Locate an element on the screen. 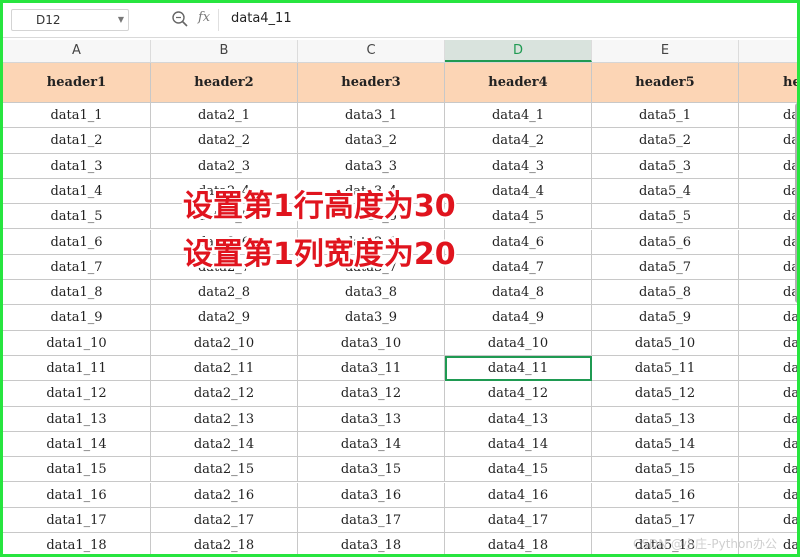  table-cell: data3_2 is located at coordinates (371, 141).